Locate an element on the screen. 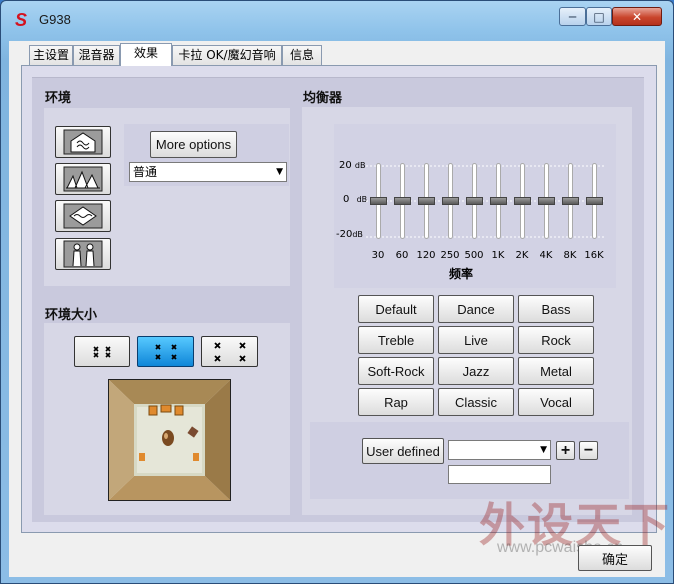  eq-axis-label: 频率 is located at coordinates (461, 274).